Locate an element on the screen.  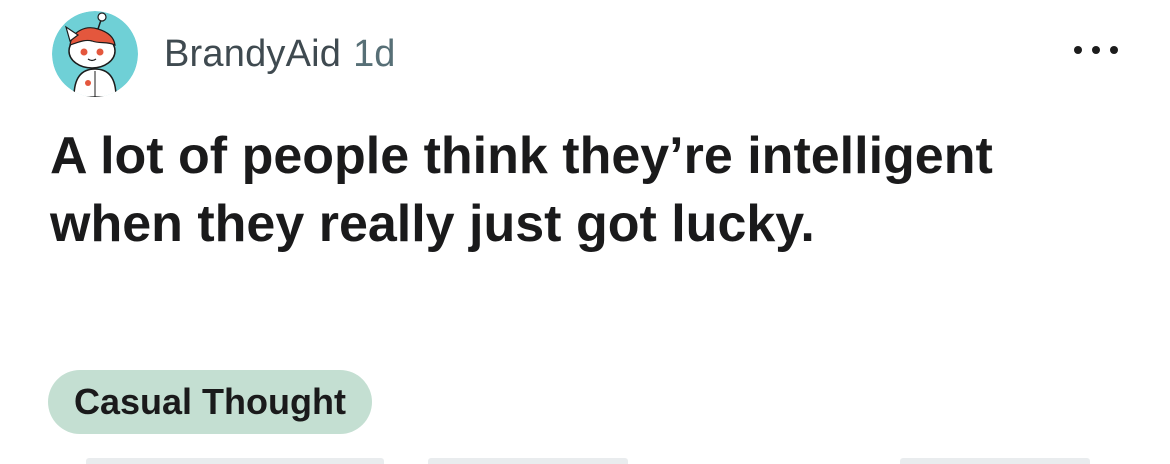
post-header: BrandyAid 1d is located at coordinates (223, 54).